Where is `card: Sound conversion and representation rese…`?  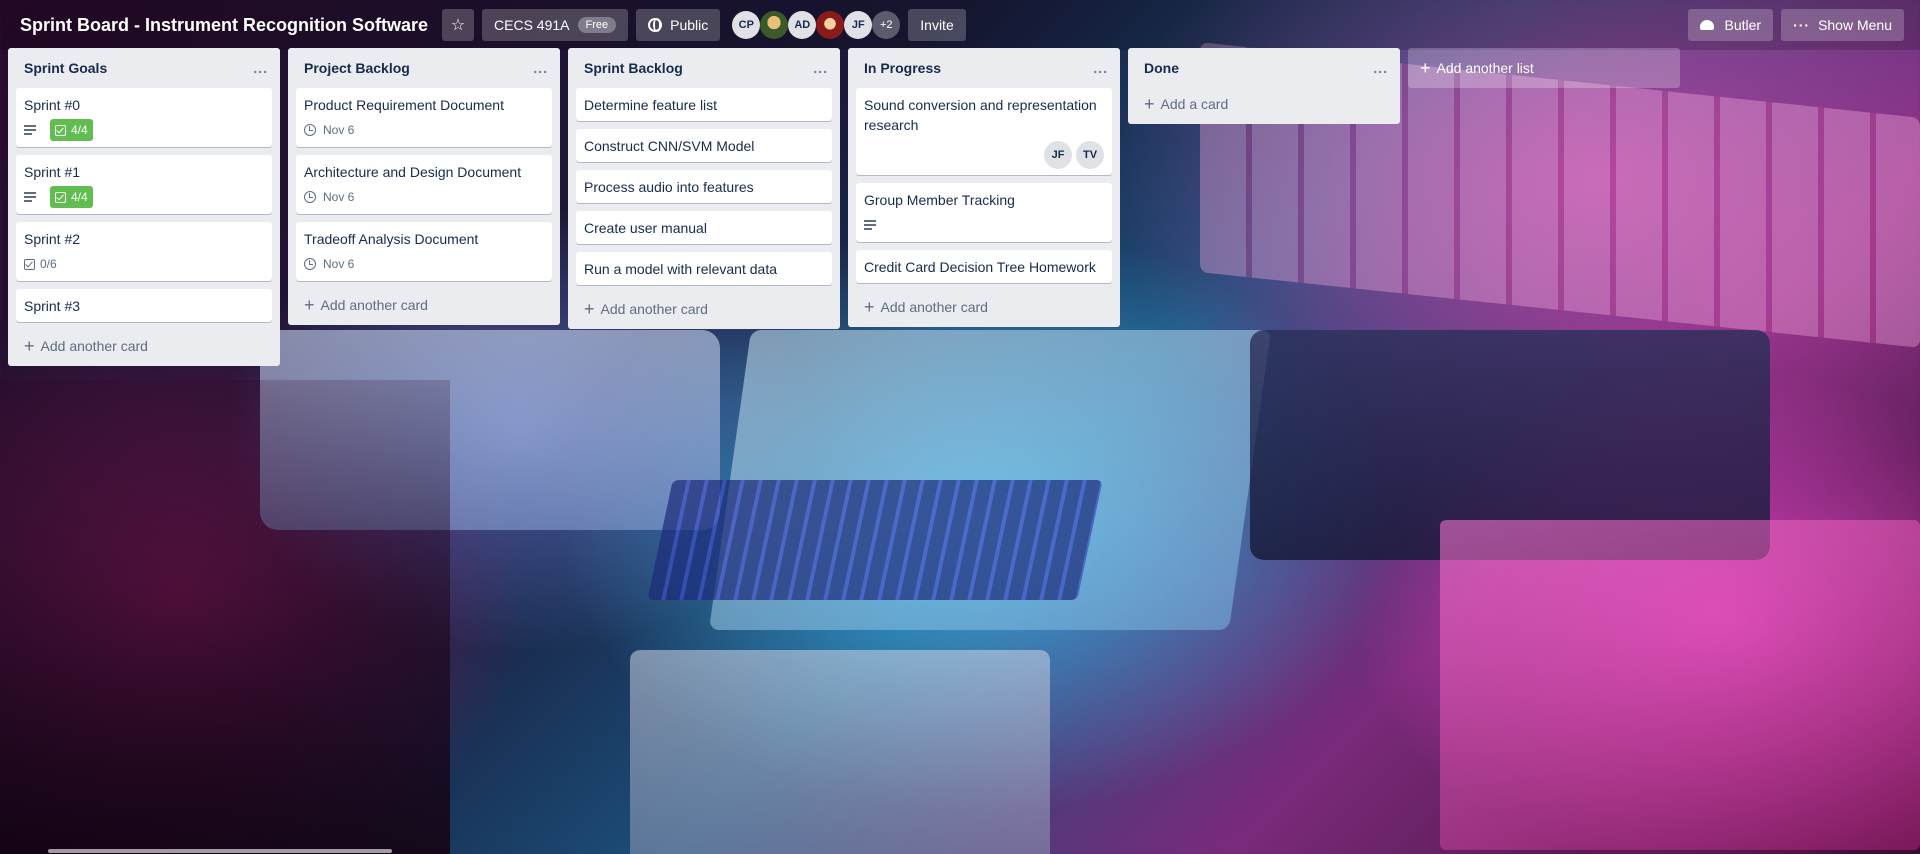 card: Sound conversion and representation rese… is located at coordinates (984, 131).